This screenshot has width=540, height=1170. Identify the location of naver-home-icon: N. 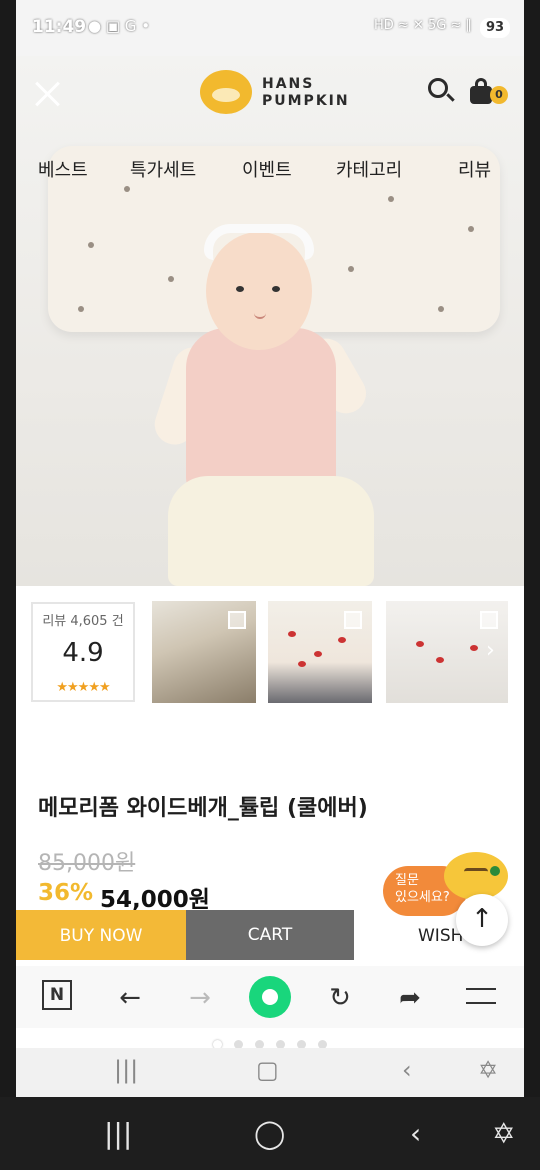
(57, 995).